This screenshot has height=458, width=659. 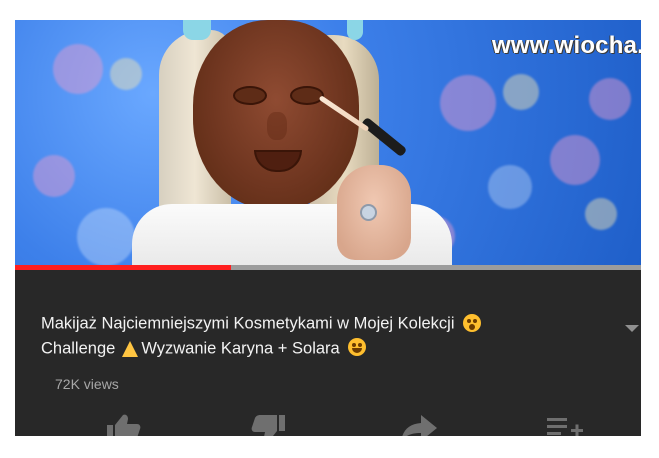 I want to click on share-icon, so click(x=419, y=425).